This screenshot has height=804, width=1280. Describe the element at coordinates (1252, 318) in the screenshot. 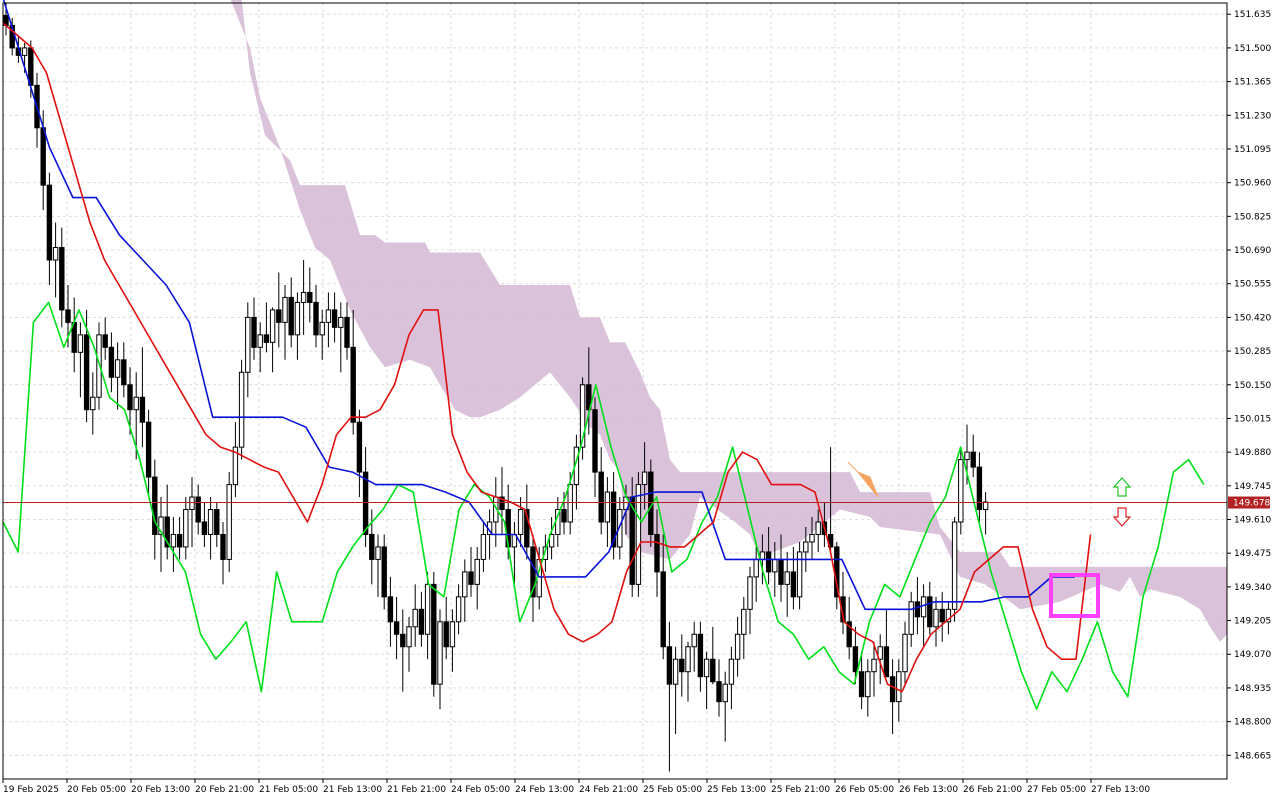

I see `y-tick-label: 150.420` at that location.